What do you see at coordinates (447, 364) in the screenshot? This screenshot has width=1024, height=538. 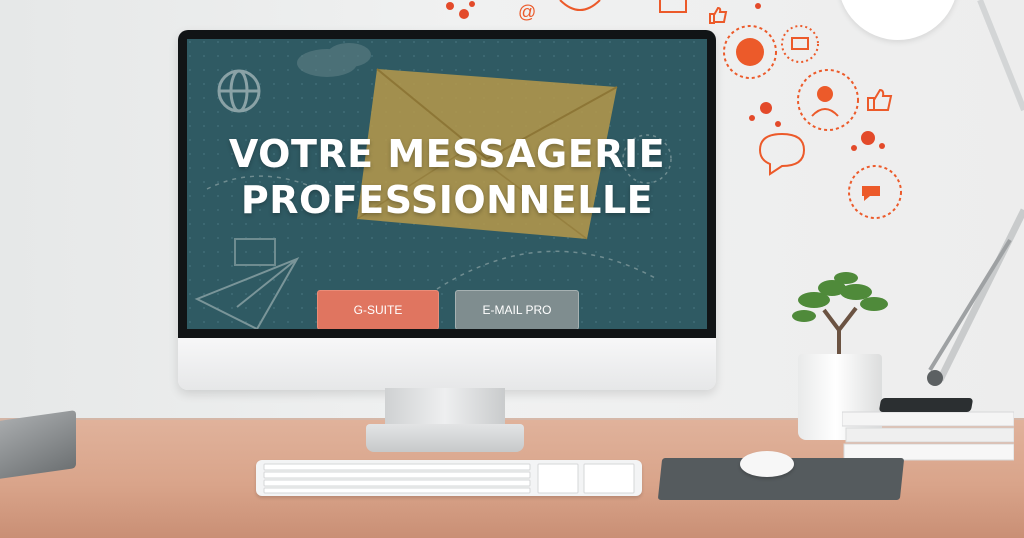 I see `monitor-chin` at bounding box center [447, 364].